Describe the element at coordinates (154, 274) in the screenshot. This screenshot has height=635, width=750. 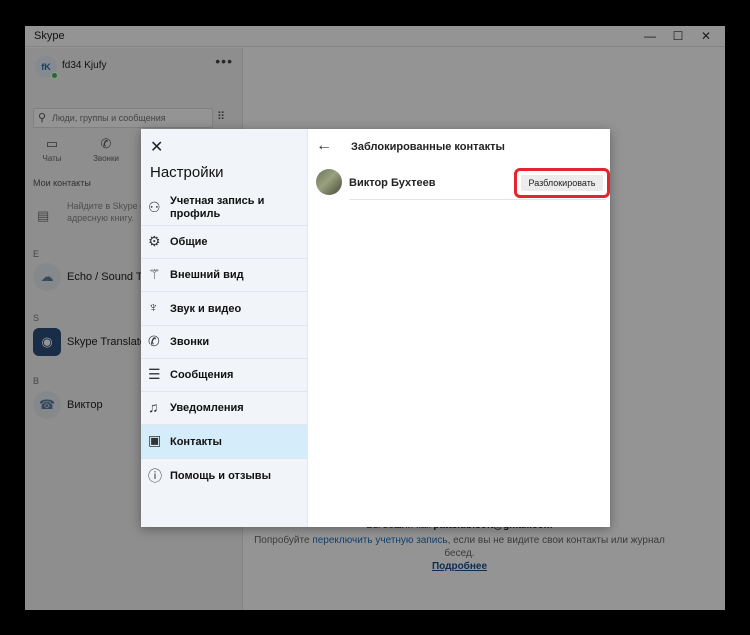
I see `magic-wand-icon: ⚚` at that location.